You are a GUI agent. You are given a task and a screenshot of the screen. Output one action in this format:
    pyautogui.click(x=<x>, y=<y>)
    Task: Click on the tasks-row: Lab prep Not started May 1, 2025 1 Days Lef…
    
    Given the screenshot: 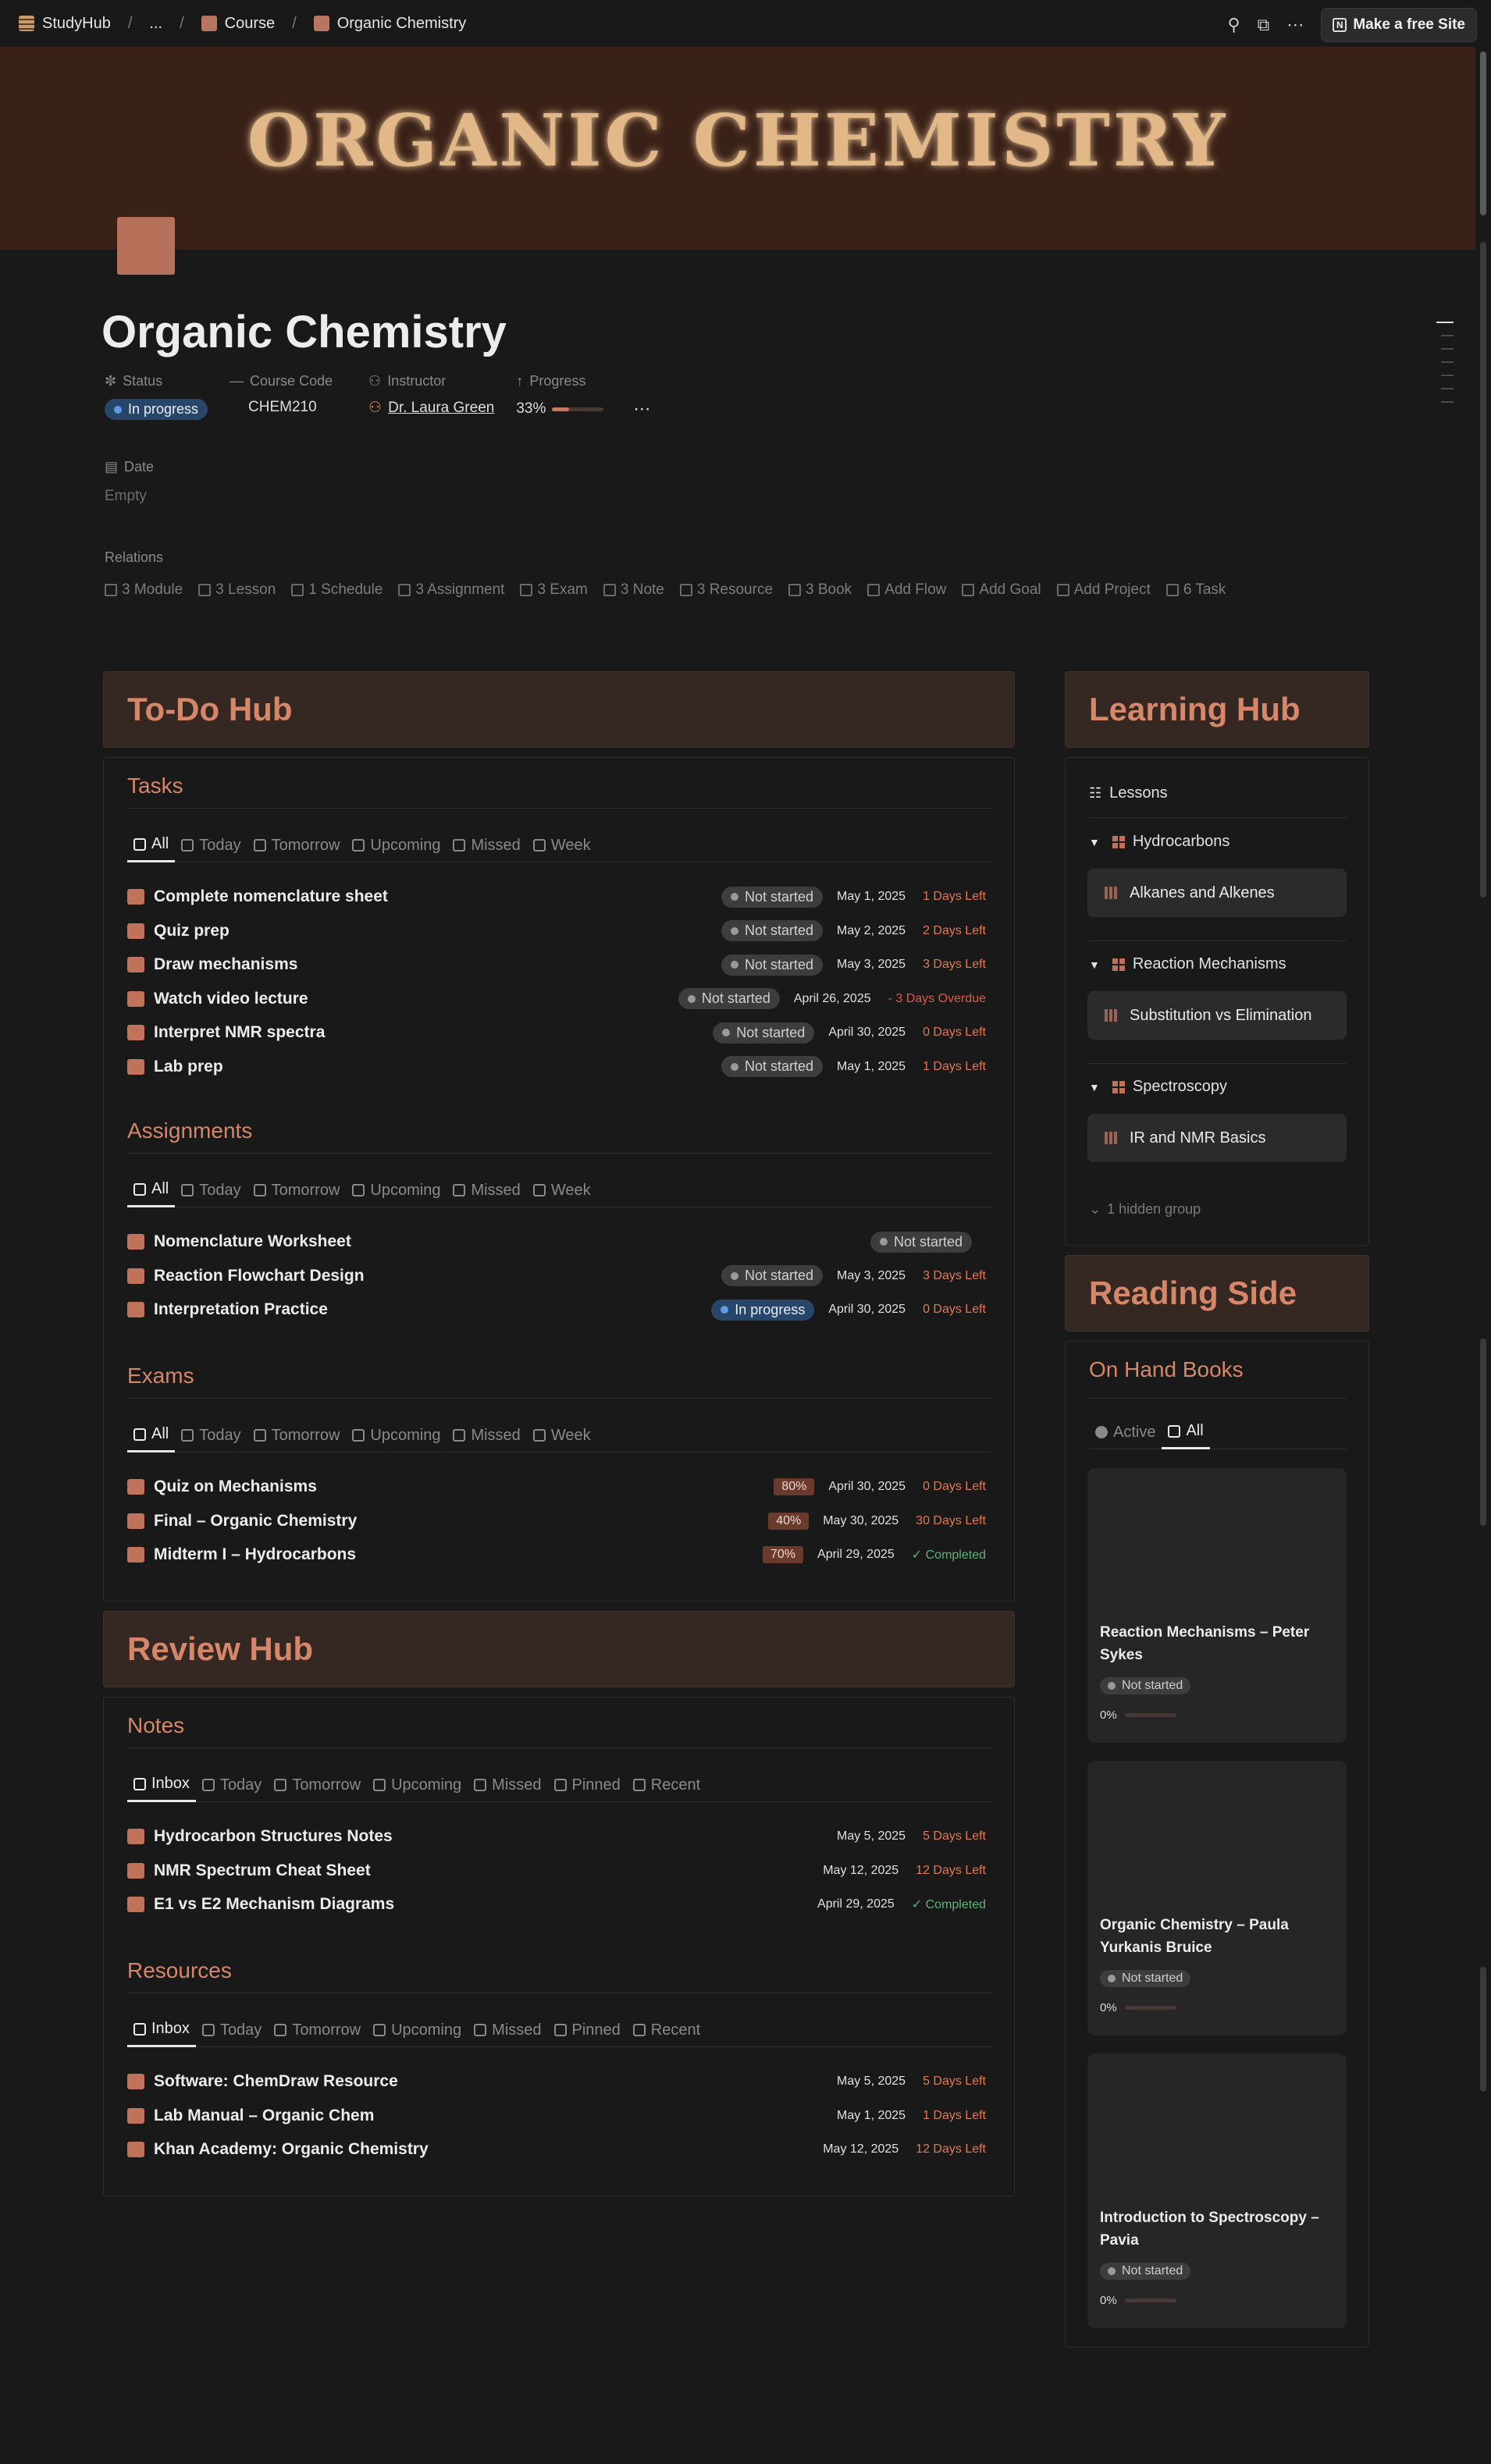 What is the action you would take?
    pyautogui.click(x=556, y=1067)
    